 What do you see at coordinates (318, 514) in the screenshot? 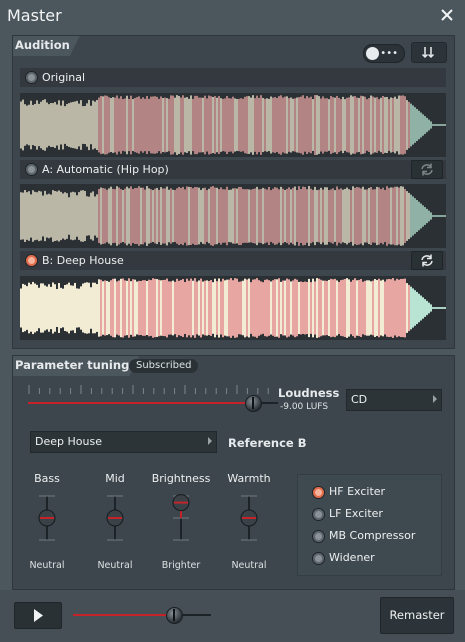
I see `lf-exciter-radio` at bounding box center [318, 514].